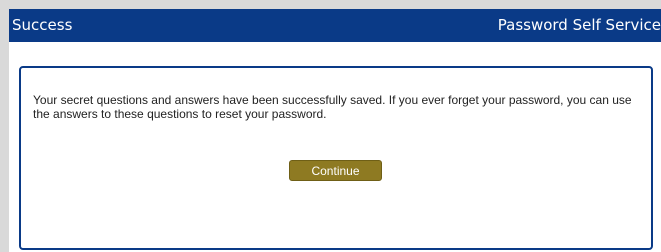  What do you see at coordinates (579, 25) in the screenshot?
I see `app-name: Password Self Service` at bounding box center [579, 25].